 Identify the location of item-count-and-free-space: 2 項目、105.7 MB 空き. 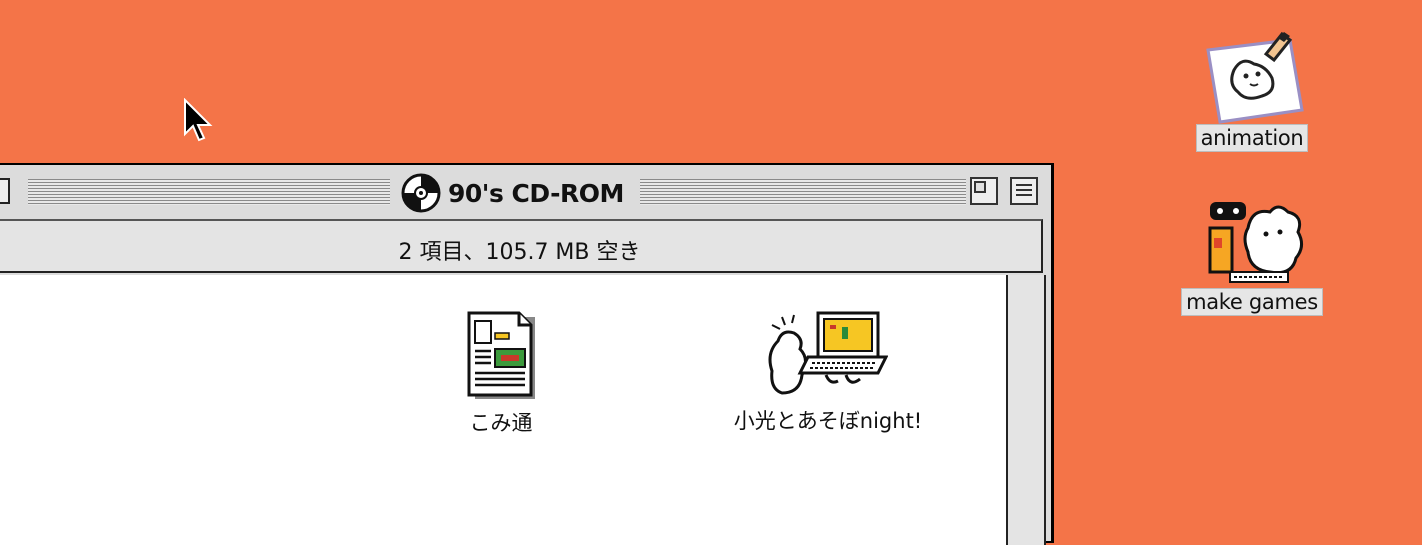
(519, 252).